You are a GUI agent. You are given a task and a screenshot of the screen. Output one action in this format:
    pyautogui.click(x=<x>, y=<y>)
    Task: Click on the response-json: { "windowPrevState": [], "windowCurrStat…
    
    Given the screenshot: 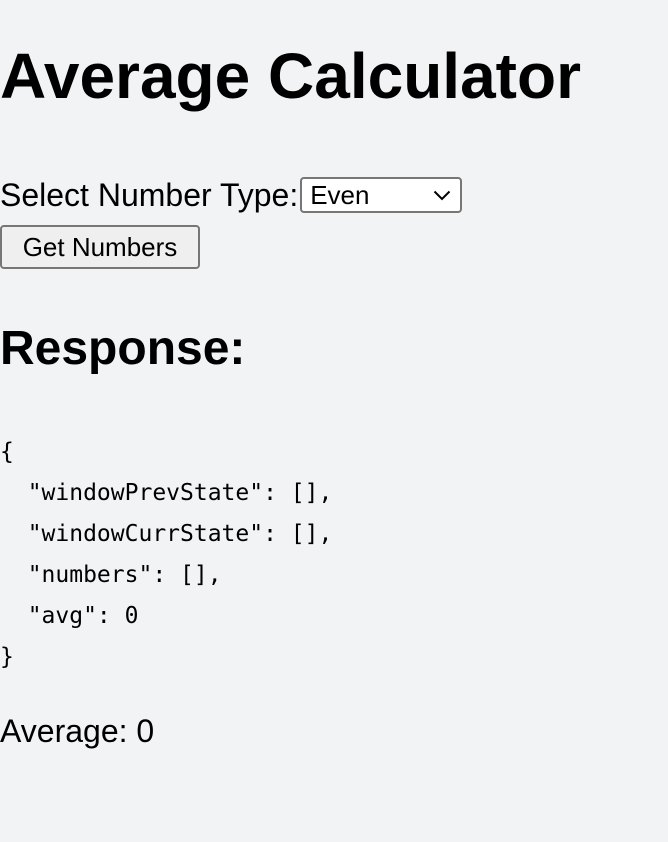 What is the action you would take?
    pyautogui.click(x=166, y=554)
    